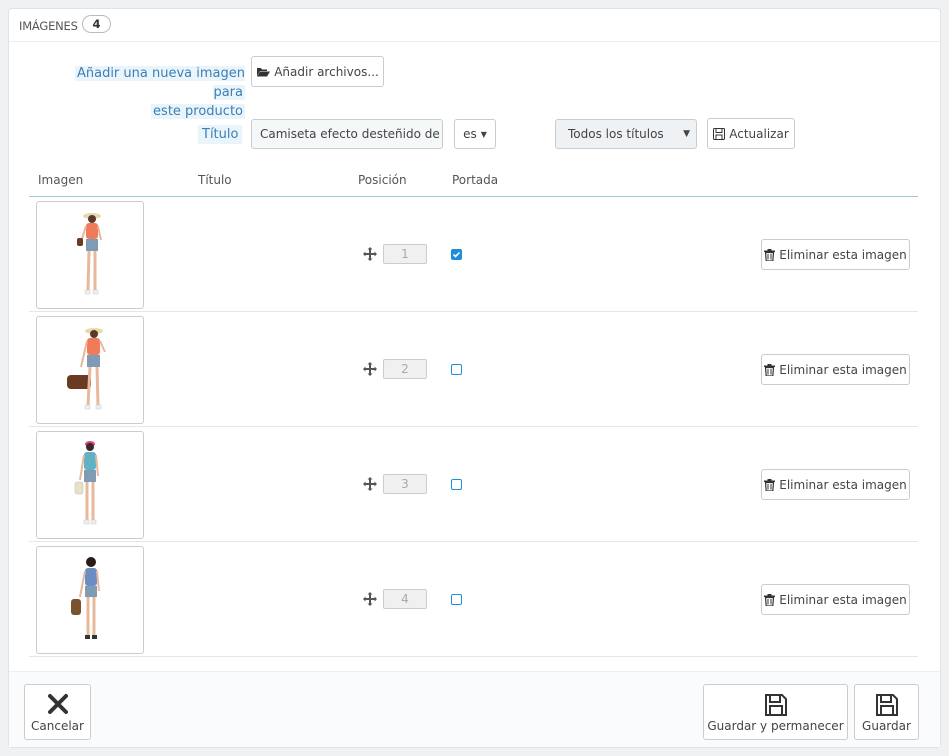 The width and height of the screenshot is (949, 756). Describe the element at coordinates (473, 369) in the screenshot. I see `table-row: 2 Eliminar esta imagen` at that location.